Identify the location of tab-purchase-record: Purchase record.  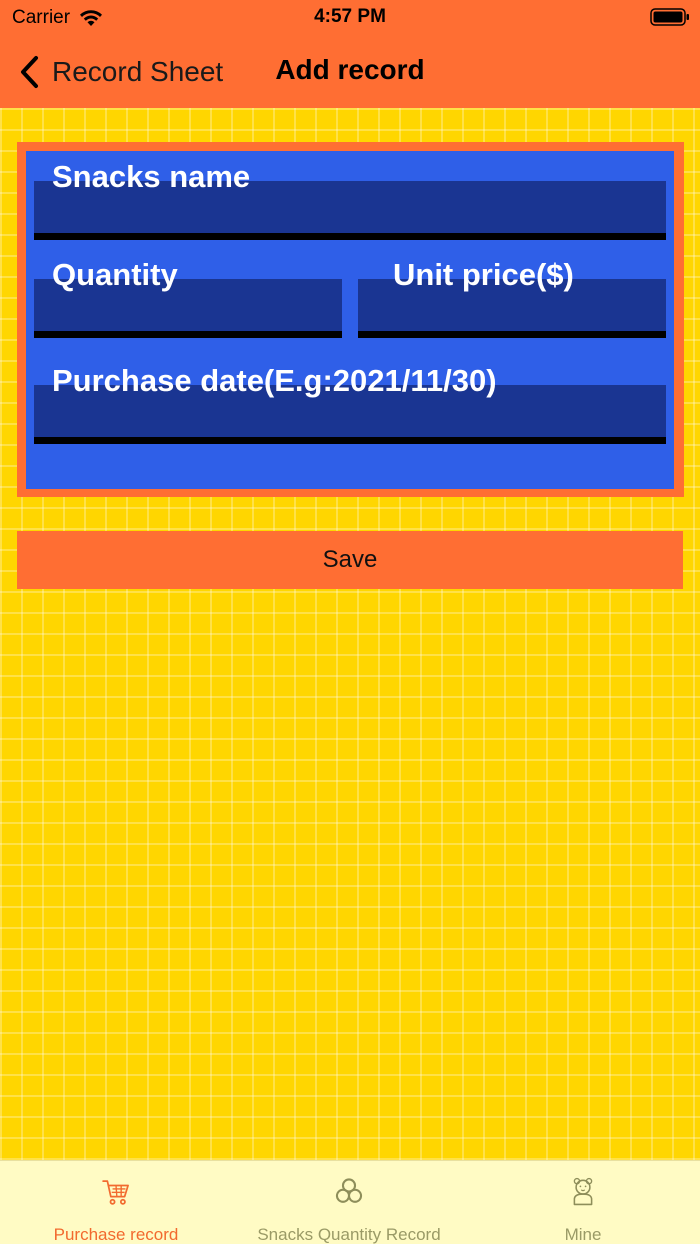
(116, 1202).